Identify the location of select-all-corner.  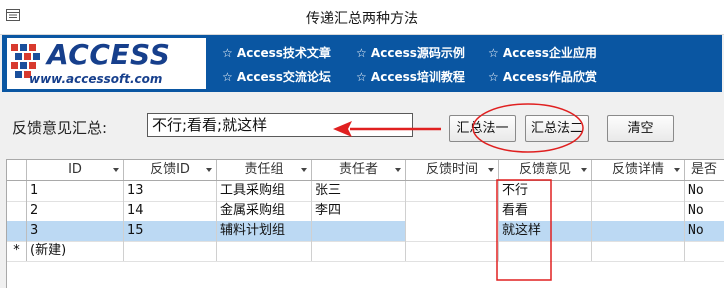
(17, 170).